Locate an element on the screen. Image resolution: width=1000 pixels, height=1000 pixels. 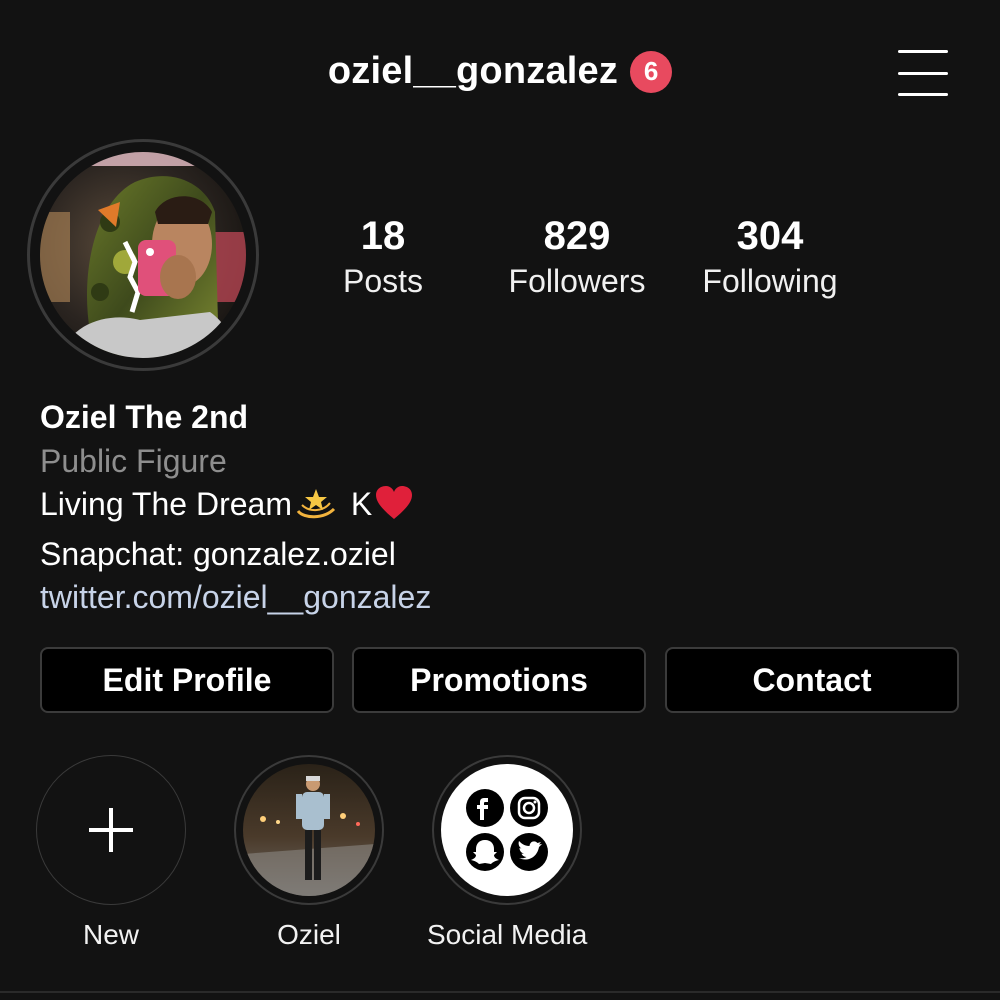
bio-line-1: Living The Dream K is located at coordinates (500, 508).